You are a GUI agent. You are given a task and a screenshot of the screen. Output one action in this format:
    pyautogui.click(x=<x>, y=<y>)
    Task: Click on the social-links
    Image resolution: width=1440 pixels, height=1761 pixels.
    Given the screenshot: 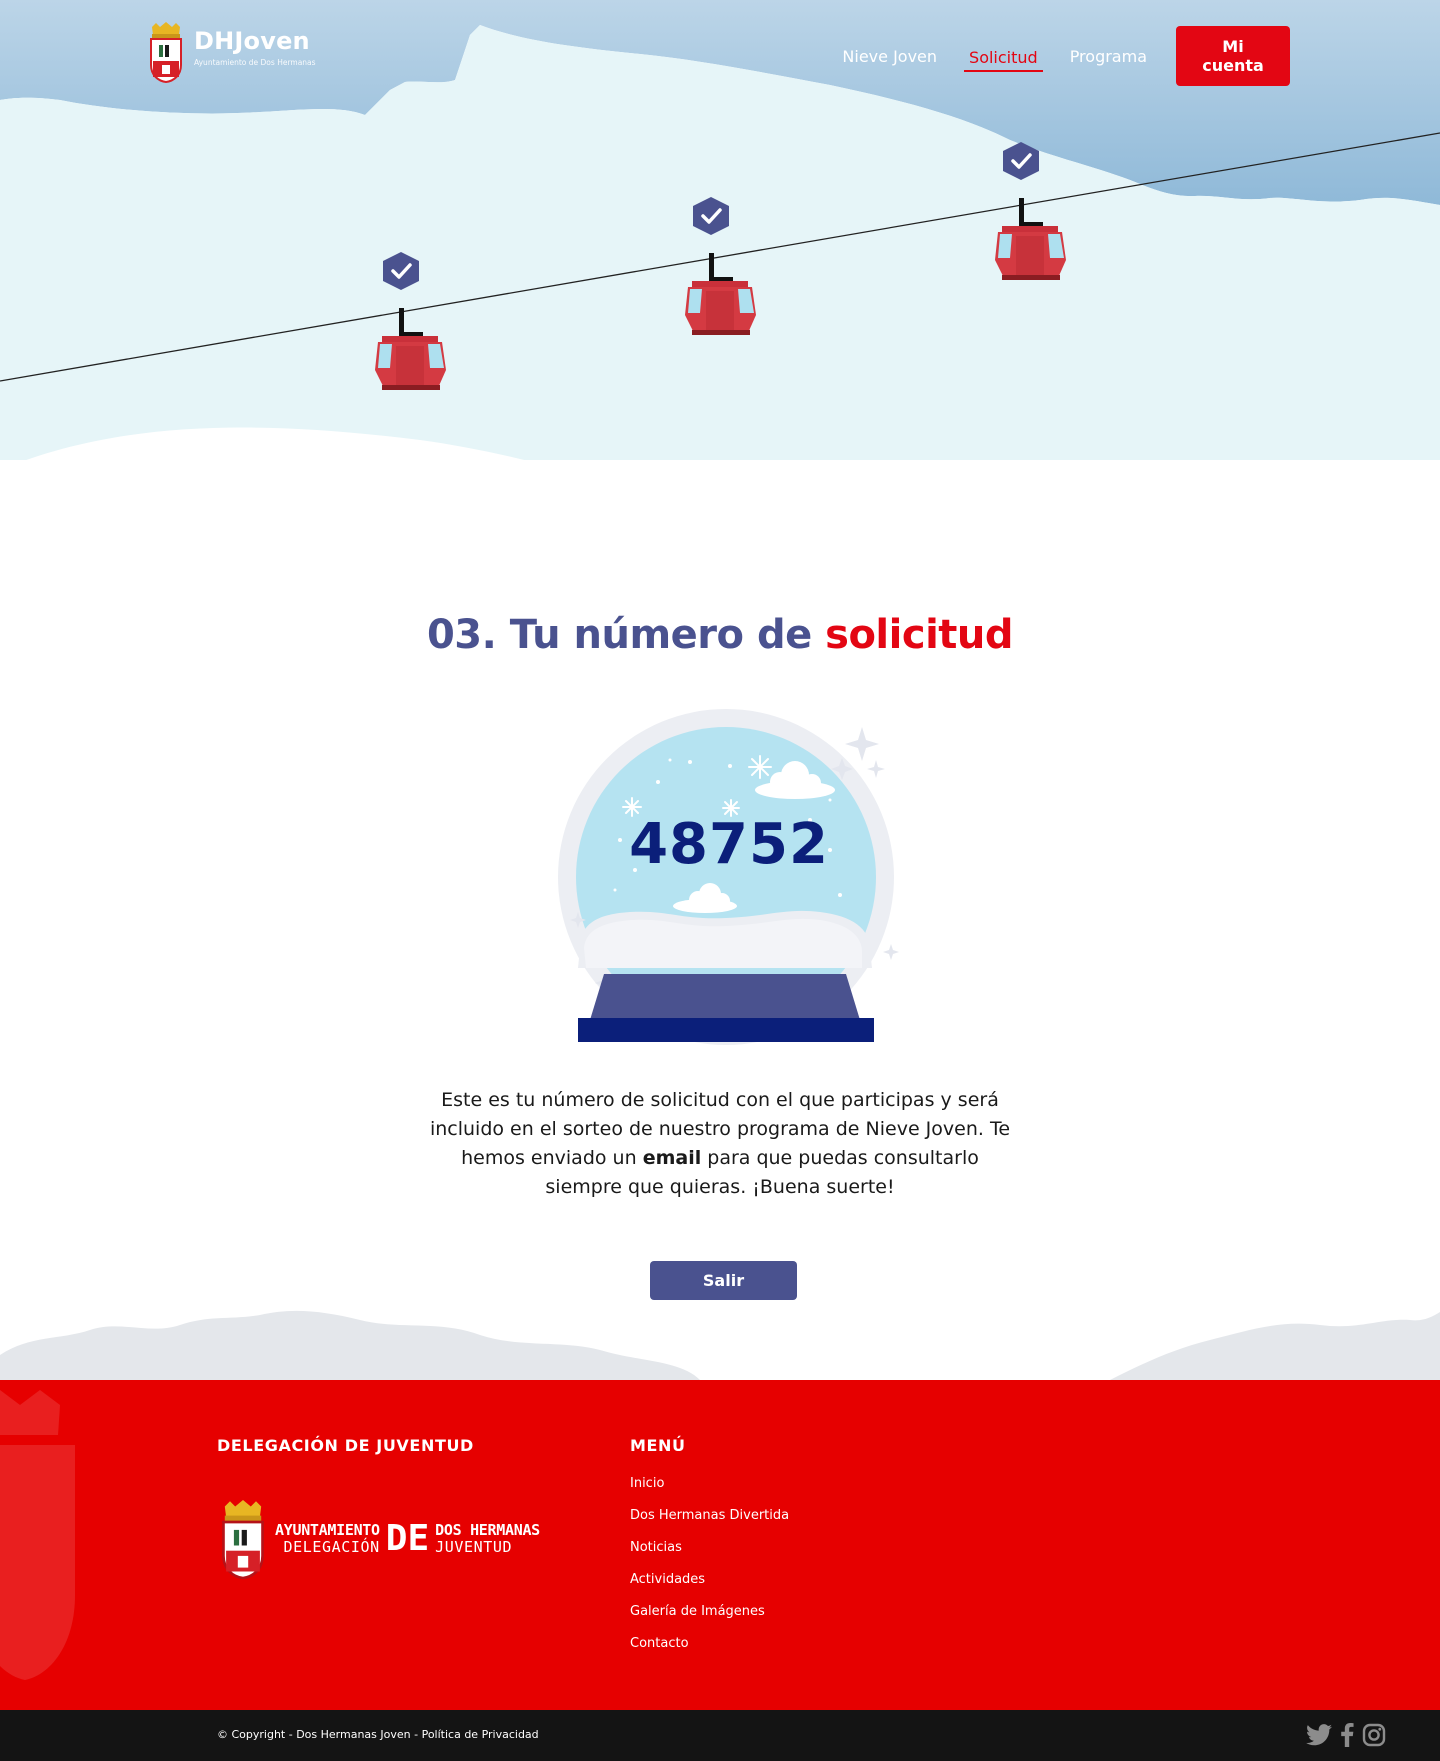 What is the action you would take?
    pyautogui.click(x=1342, y=1737)
    